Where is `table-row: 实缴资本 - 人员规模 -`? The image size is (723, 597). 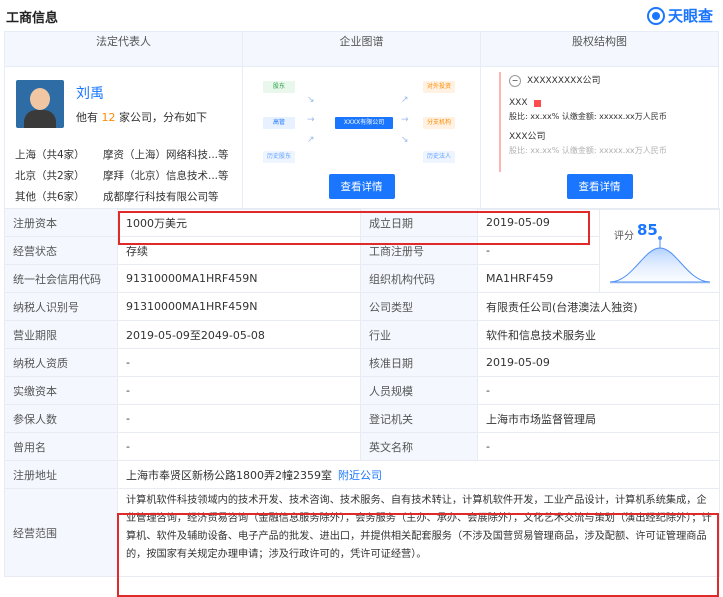
table-row: 实缴资本 - 人员规模 - is located at coordinates (362, 390).